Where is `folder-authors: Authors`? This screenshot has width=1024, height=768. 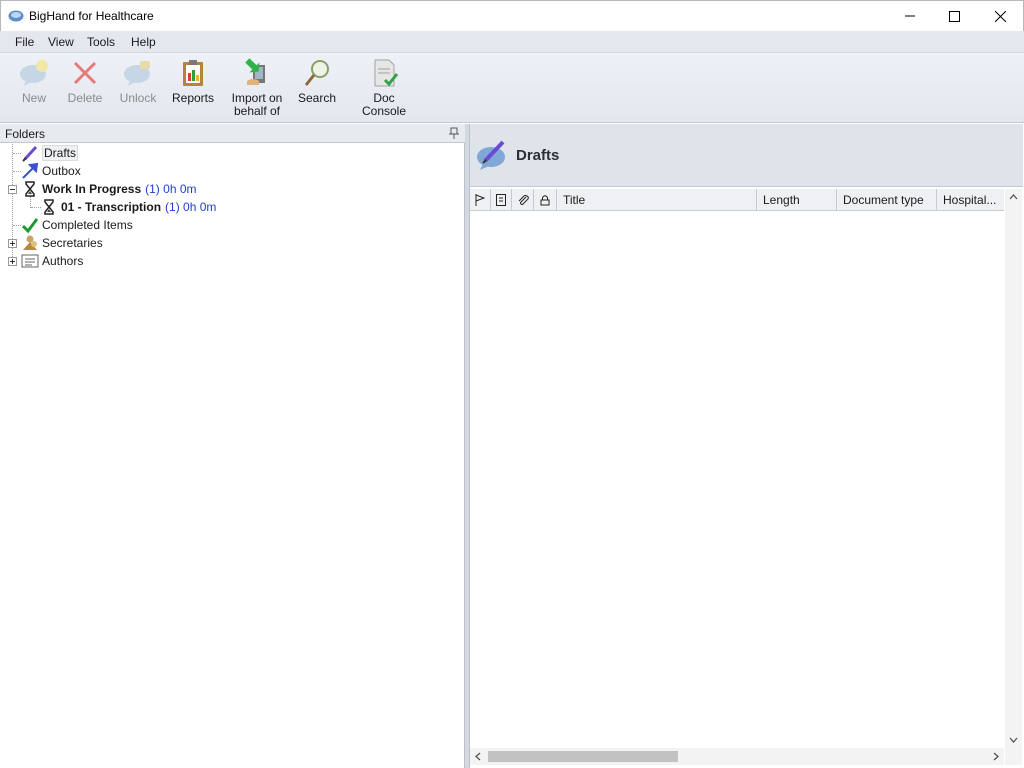 folder-authors: Authors is located at coordinates (52, 261).